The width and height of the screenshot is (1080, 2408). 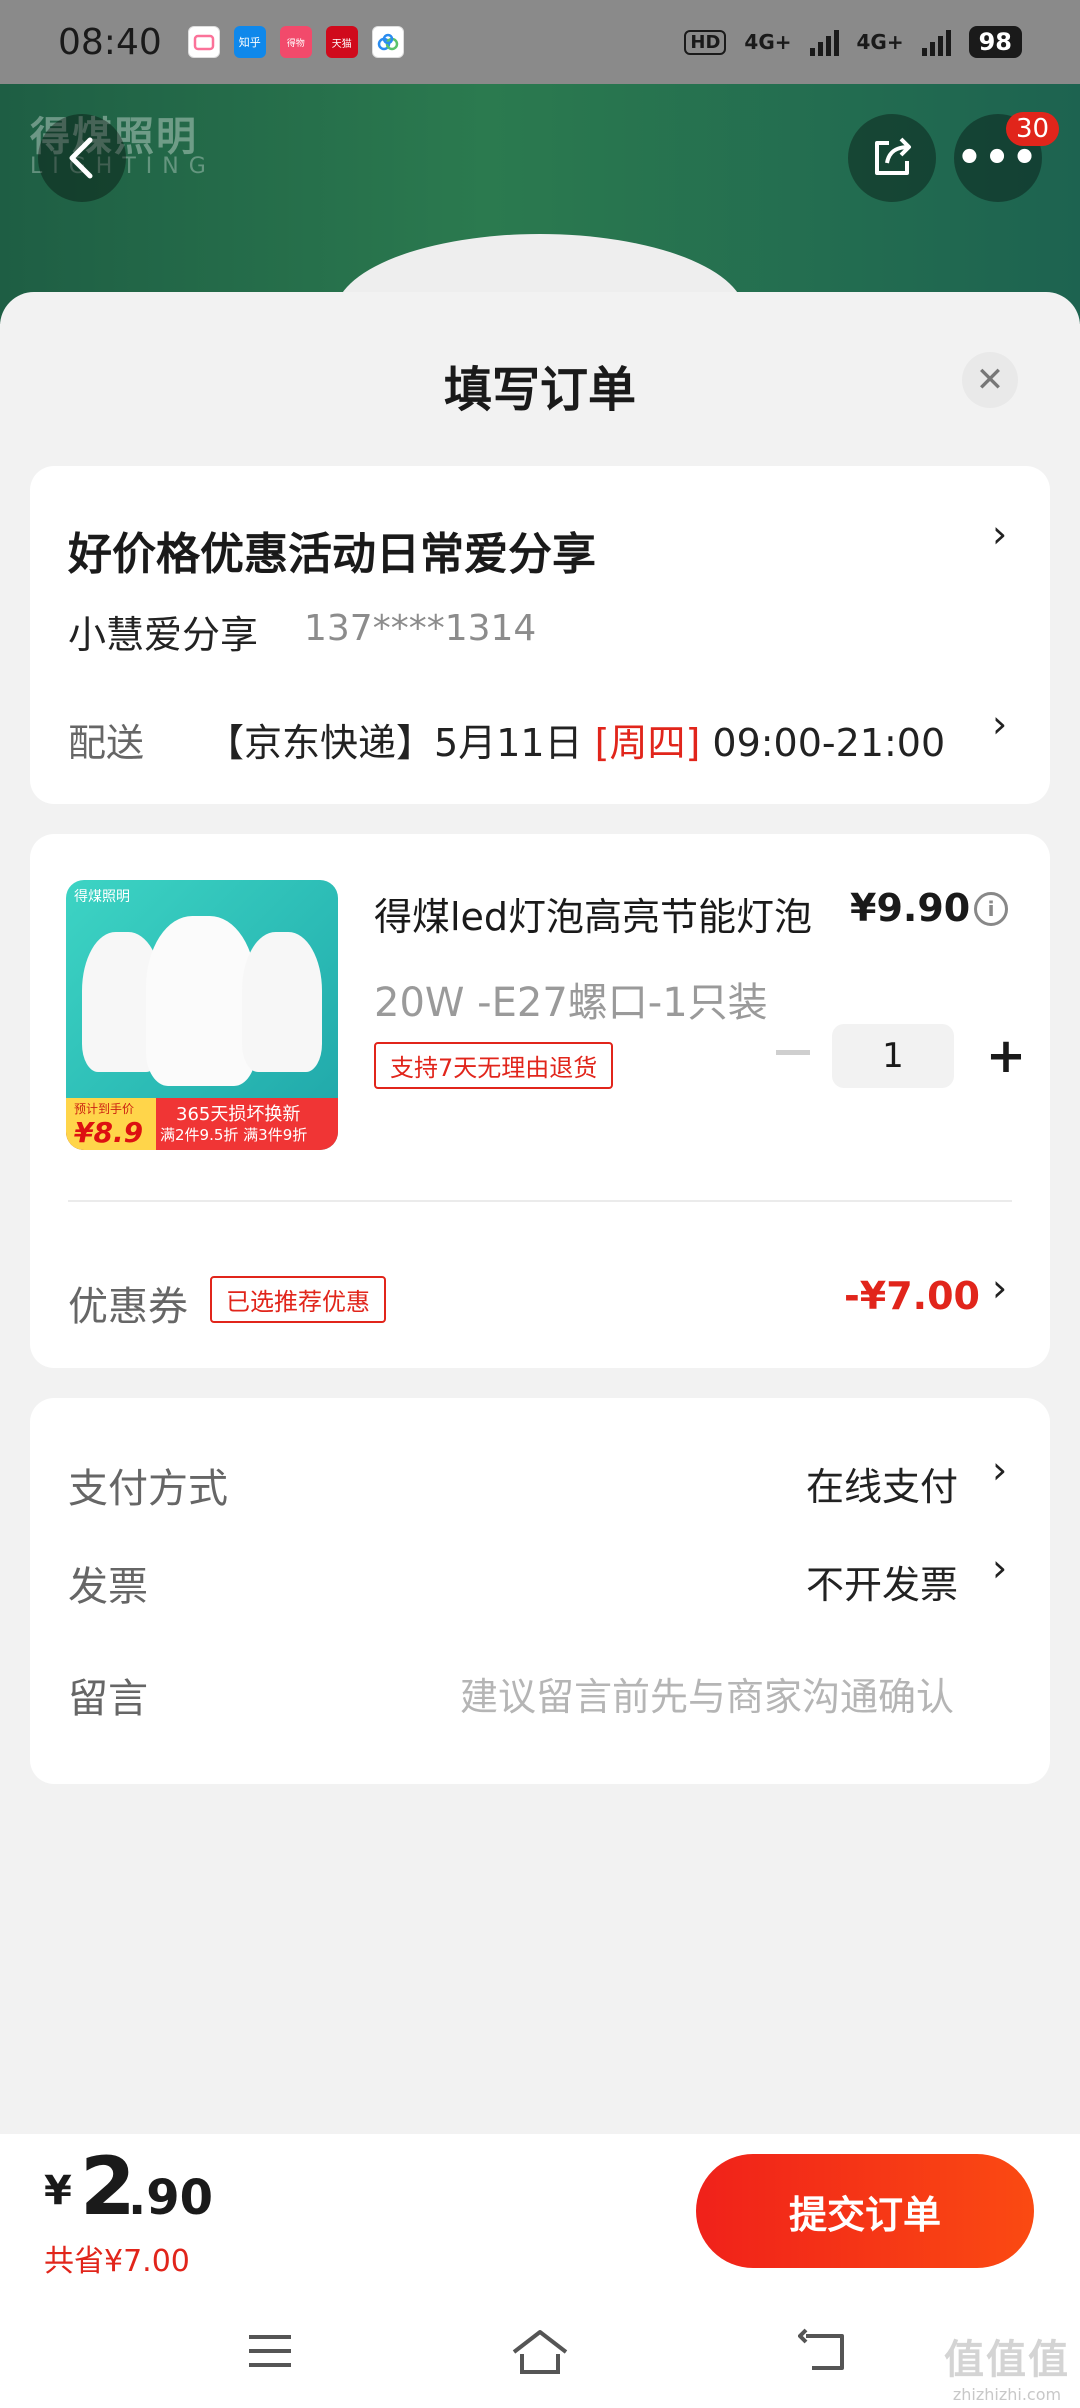 I want to click on recipient-name: 小慧爱分享, so click(x=163, y=635).